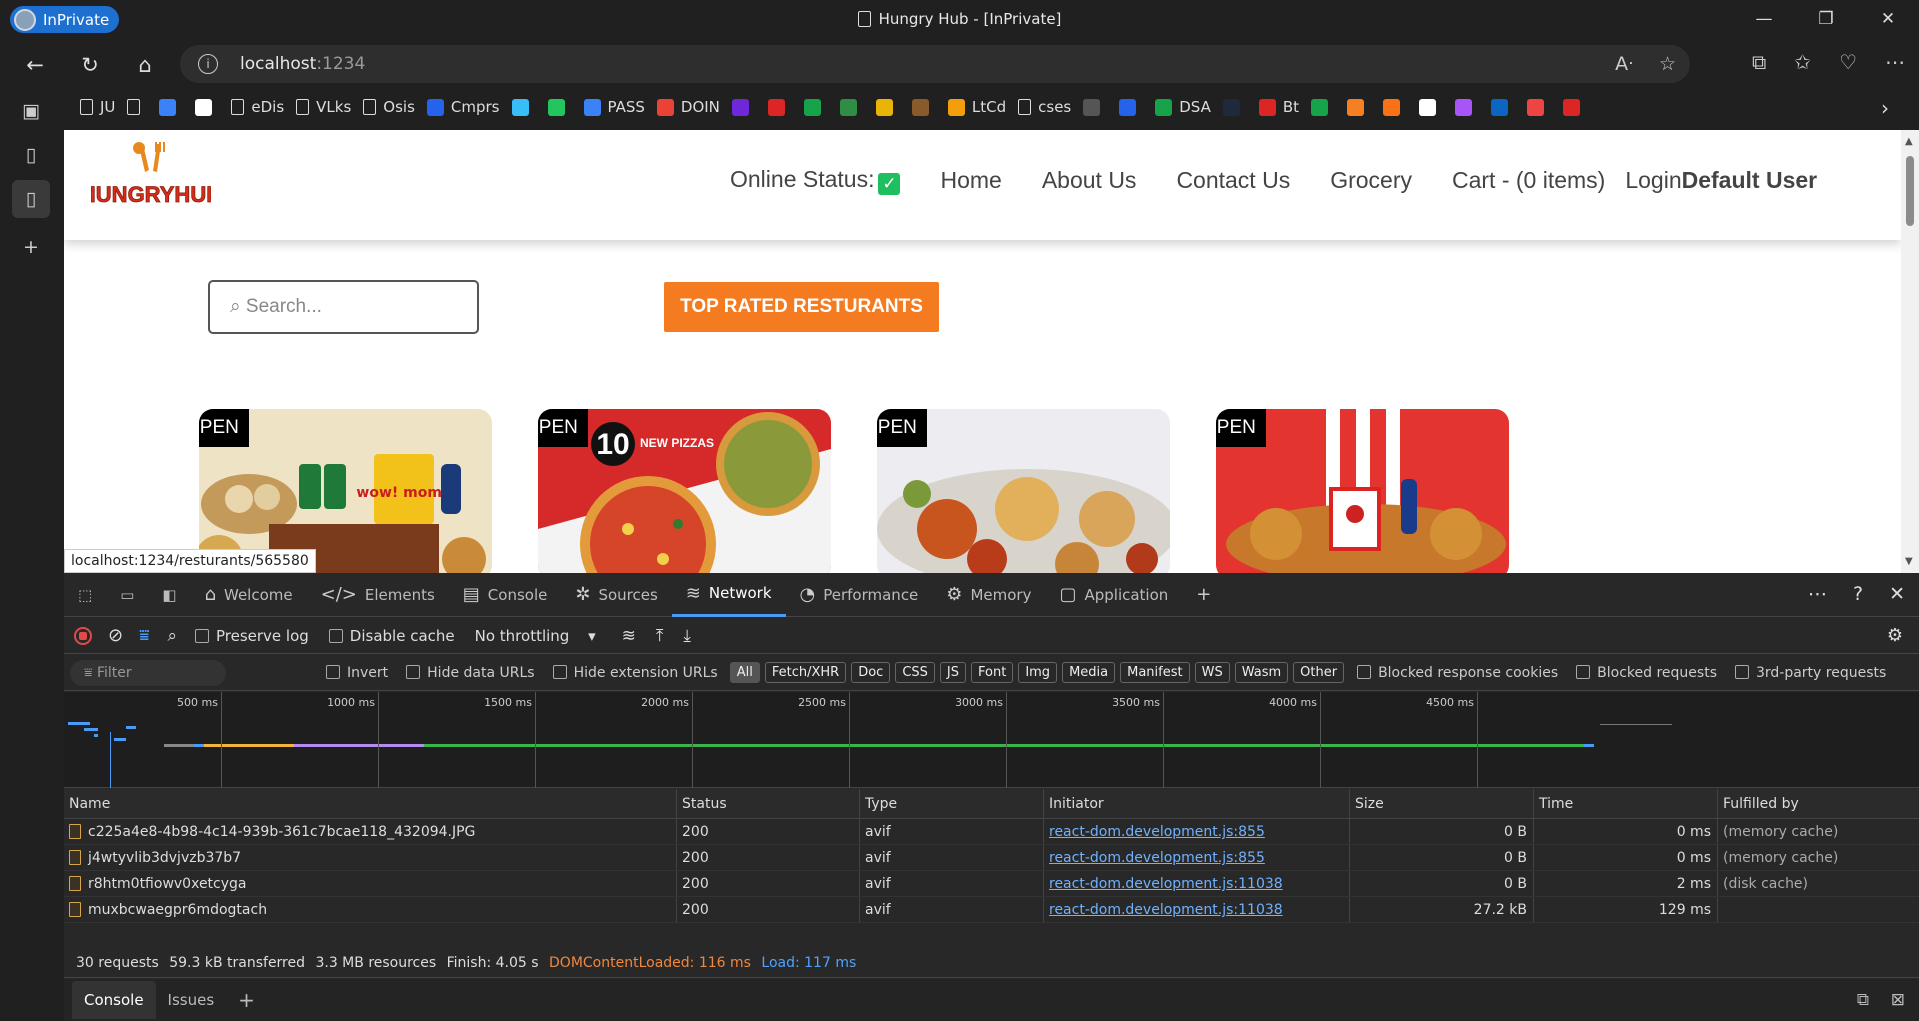  What do you see at coordinates (470, 672) in the screenshot?
I see `hide-data-urls-checkbox: Hide data URLs` at bounding box center [470, 672].